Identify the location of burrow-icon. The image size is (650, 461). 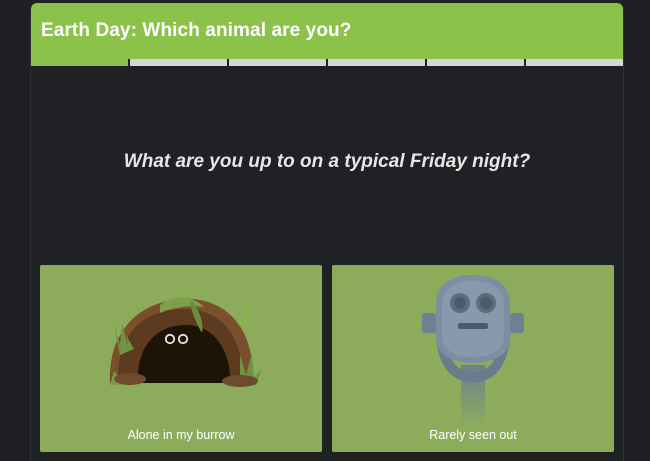
(185, 341).